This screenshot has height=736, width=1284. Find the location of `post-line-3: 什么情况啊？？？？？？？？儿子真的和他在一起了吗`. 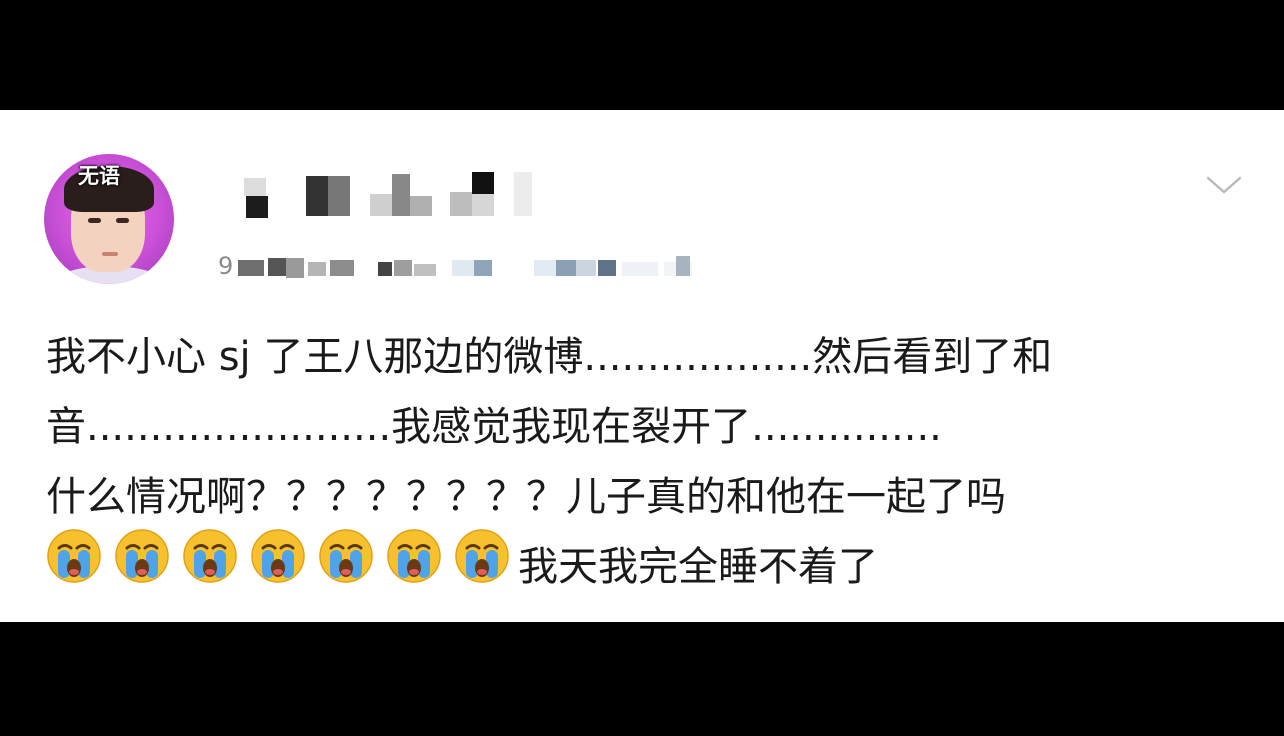

post-line-3: 什么情况啊？？？？？？？？儿子真的和他在一起了吗 is located at coordinates (526, 497).